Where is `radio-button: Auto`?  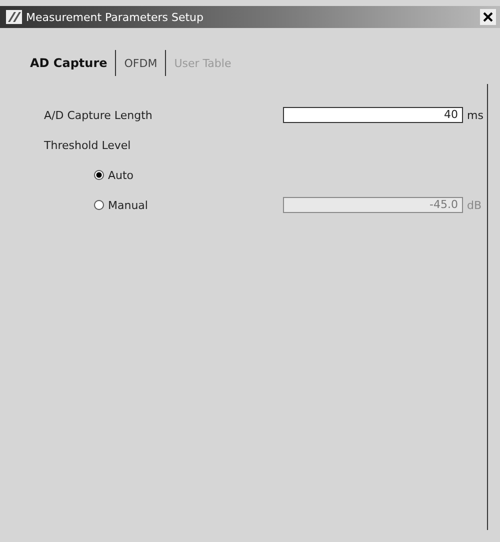
radio-button: Auto is located at coordinates (188, 175).